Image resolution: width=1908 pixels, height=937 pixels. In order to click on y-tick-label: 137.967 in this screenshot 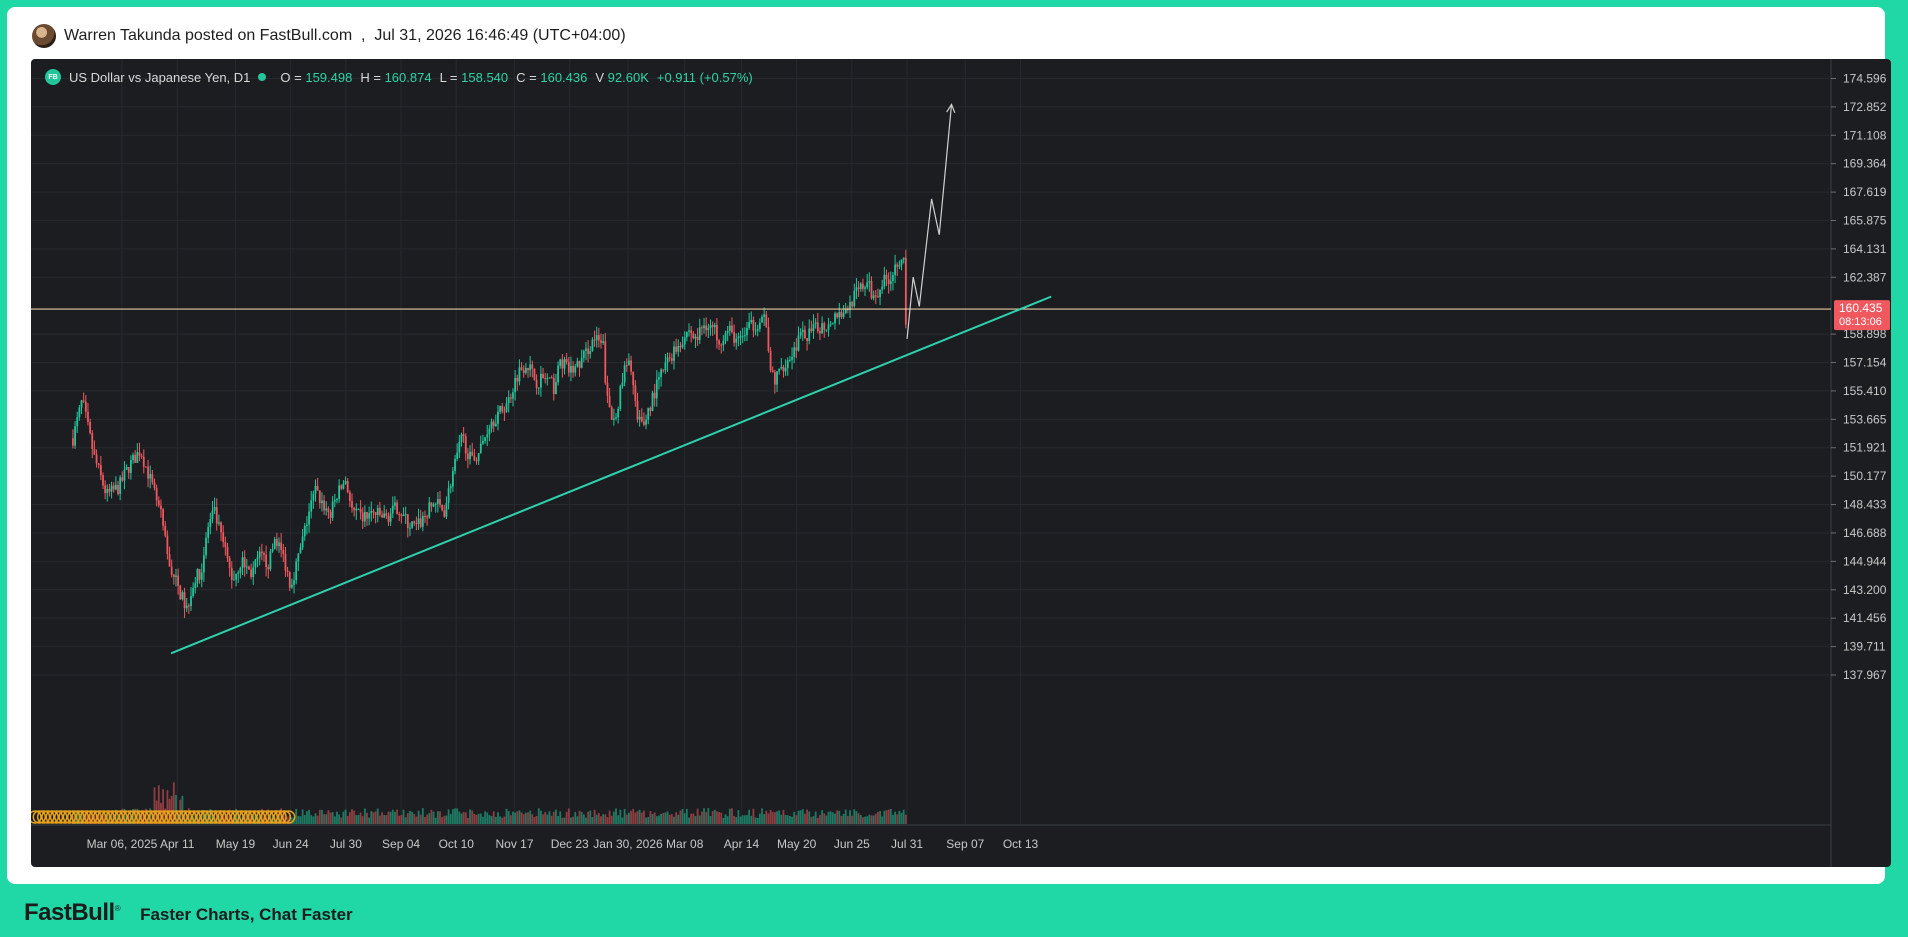, I will do `click(1865, 675)`.